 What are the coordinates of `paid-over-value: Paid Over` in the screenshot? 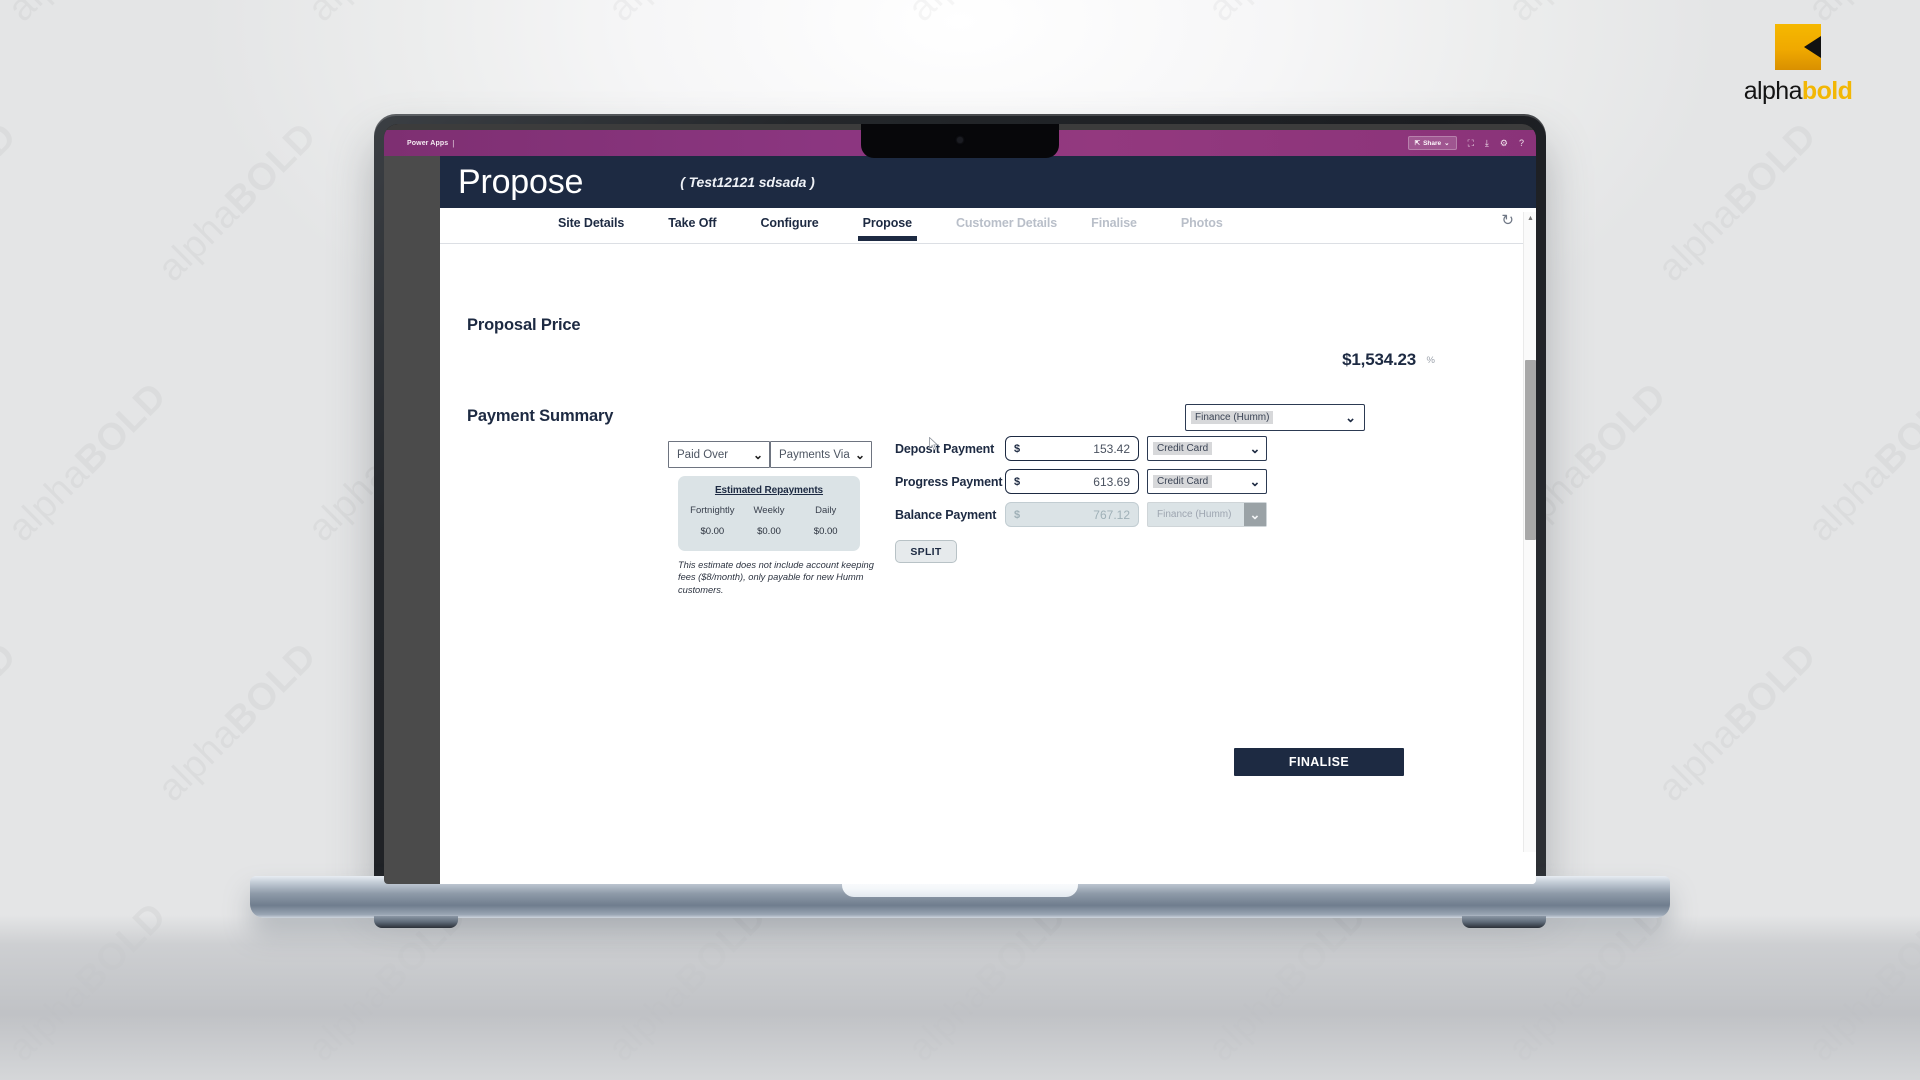 It's located at (703, 454).